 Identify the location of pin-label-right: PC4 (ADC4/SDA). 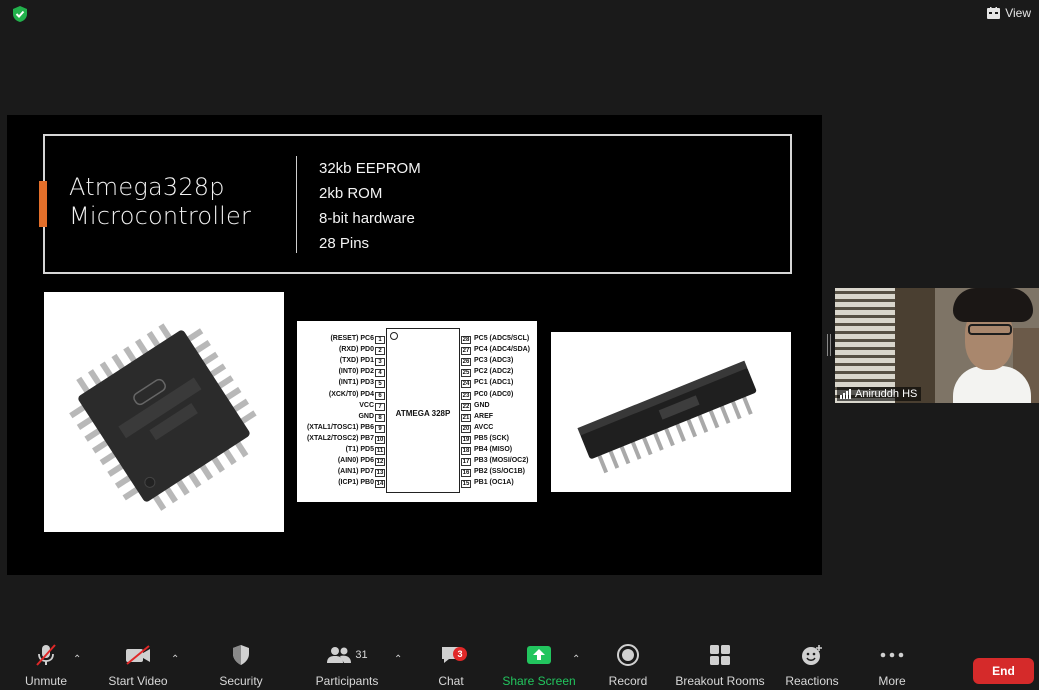
(502, 350).